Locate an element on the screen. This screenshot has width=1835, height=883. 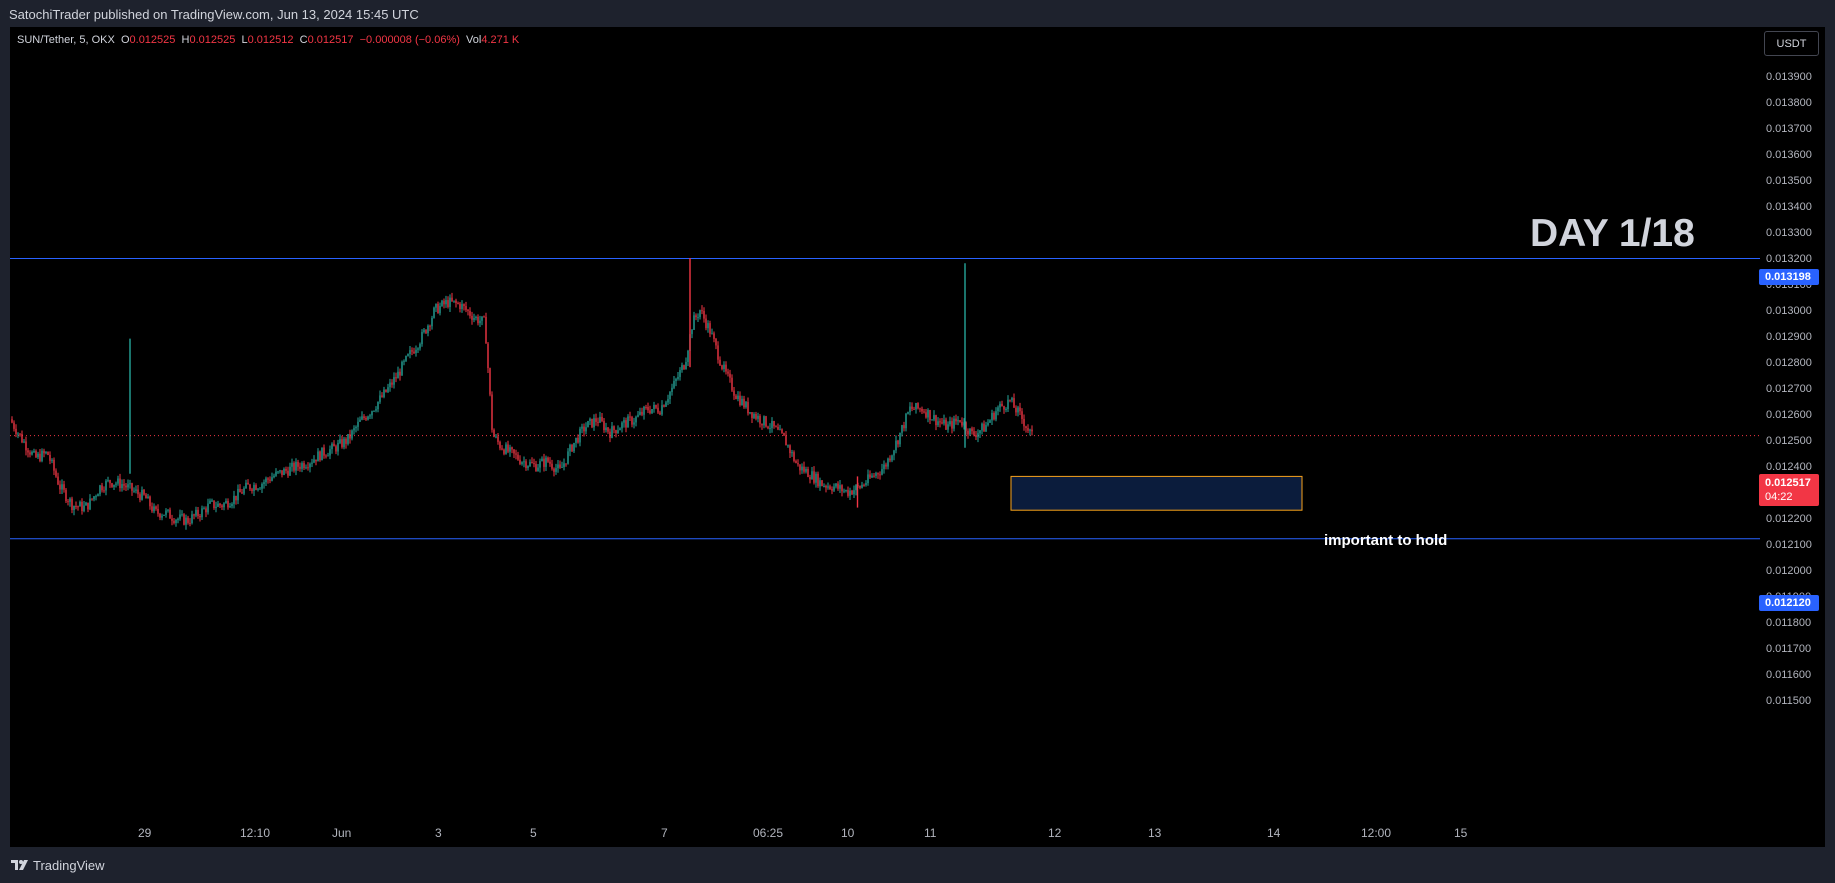
current-price-tag: 0.012517 04:22 is located at coordinates (1789, 490).